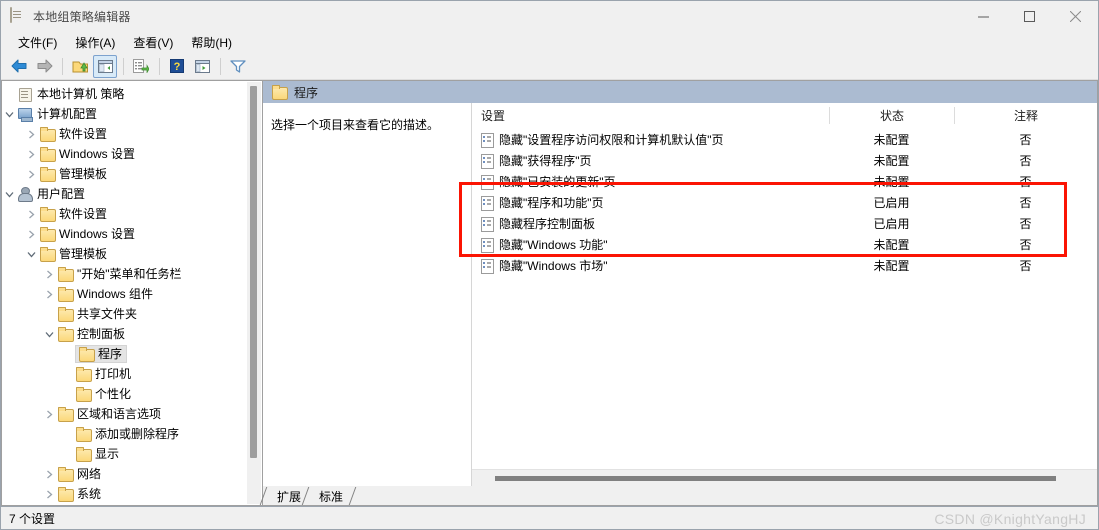 The image size is (1099, 530). I want to click on menu-view: 查看(V), so click(153, 43).